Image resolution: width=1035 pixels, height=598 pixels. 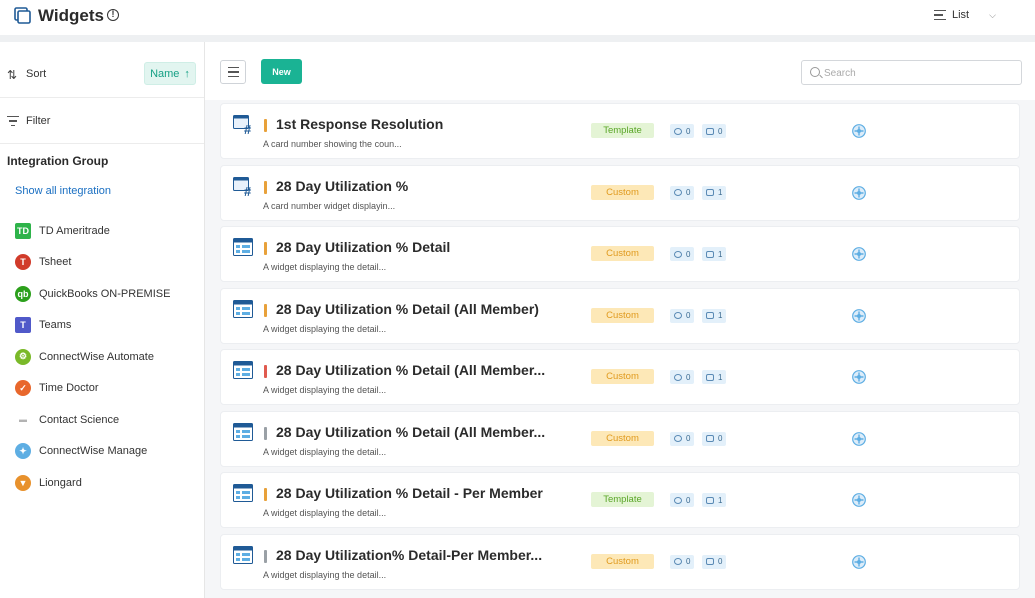 What do you see at coordinates (92, 263) in the screenshot?
I see `integration-item: T Tsheet` at bounding box center [92, 263].